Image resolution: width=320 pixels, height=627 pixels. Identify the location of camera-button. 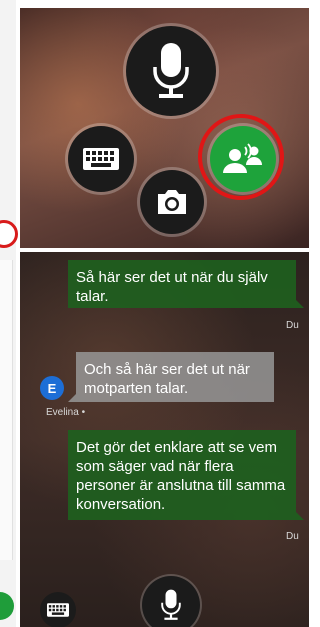
(172, 202).